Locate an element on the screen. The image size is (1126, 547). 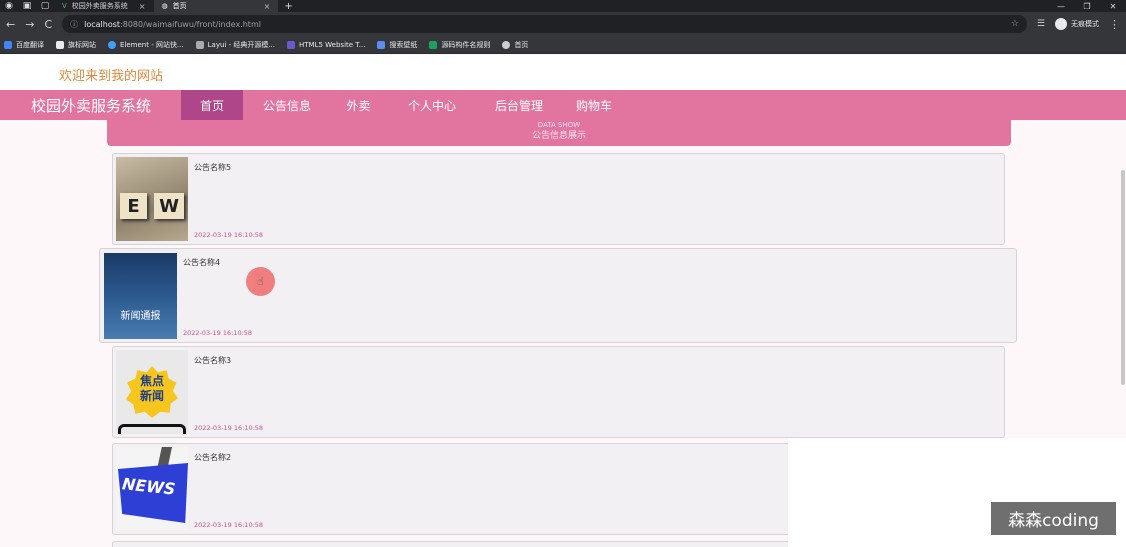
thumbnail-letter: W is located at coordinates (169, 206).